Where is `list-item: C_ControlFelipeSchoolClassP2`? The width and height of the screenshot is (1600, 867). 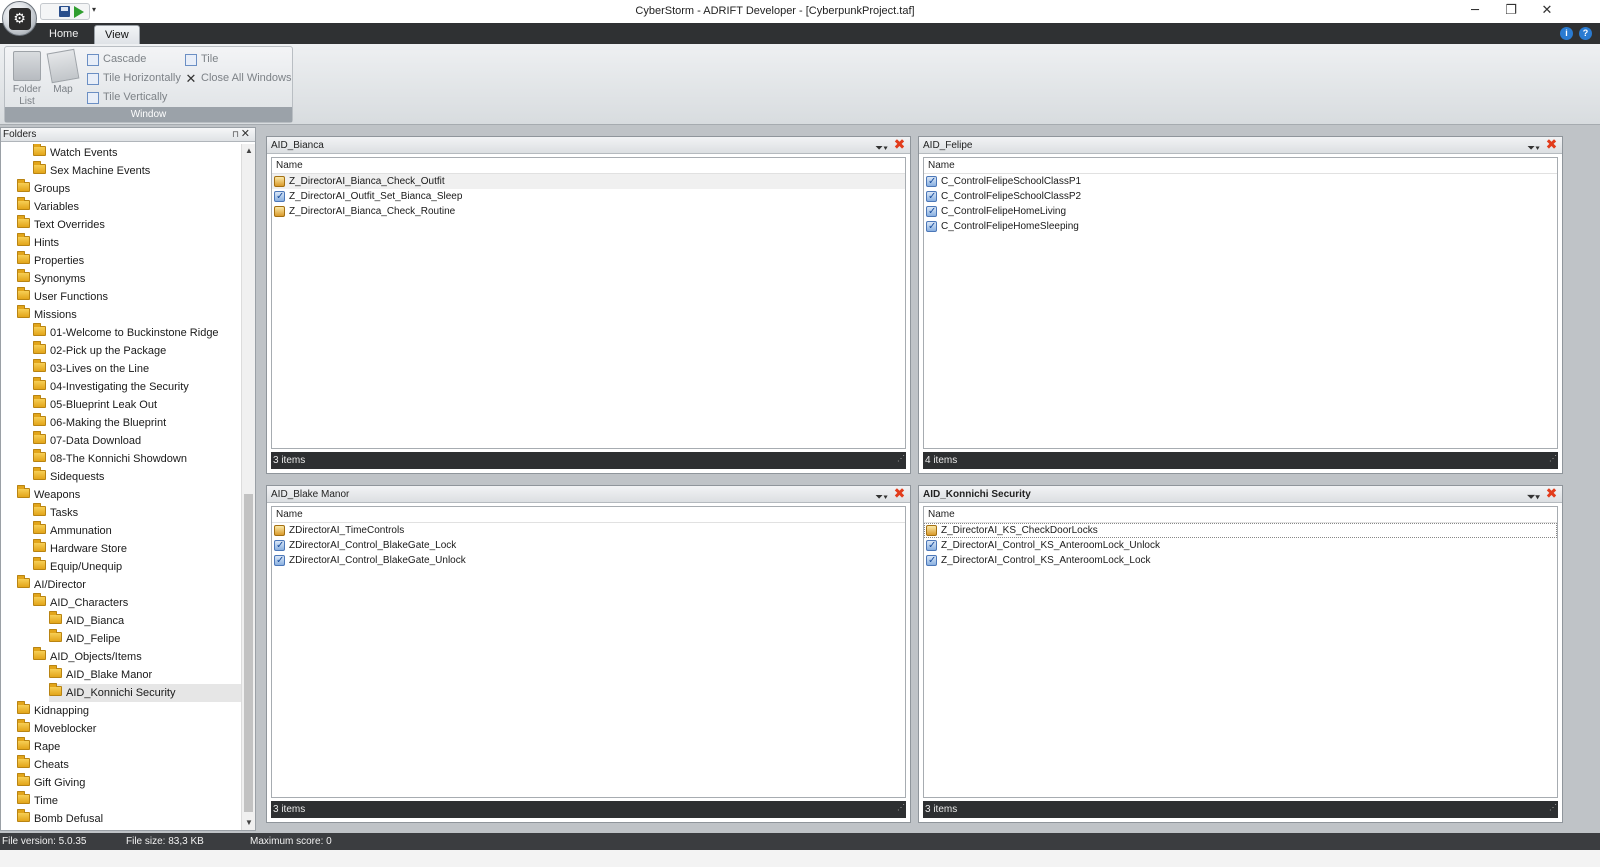 list-item: C_ControlFelipeSchoolClassP2 is located at coordinates (1240, 196).